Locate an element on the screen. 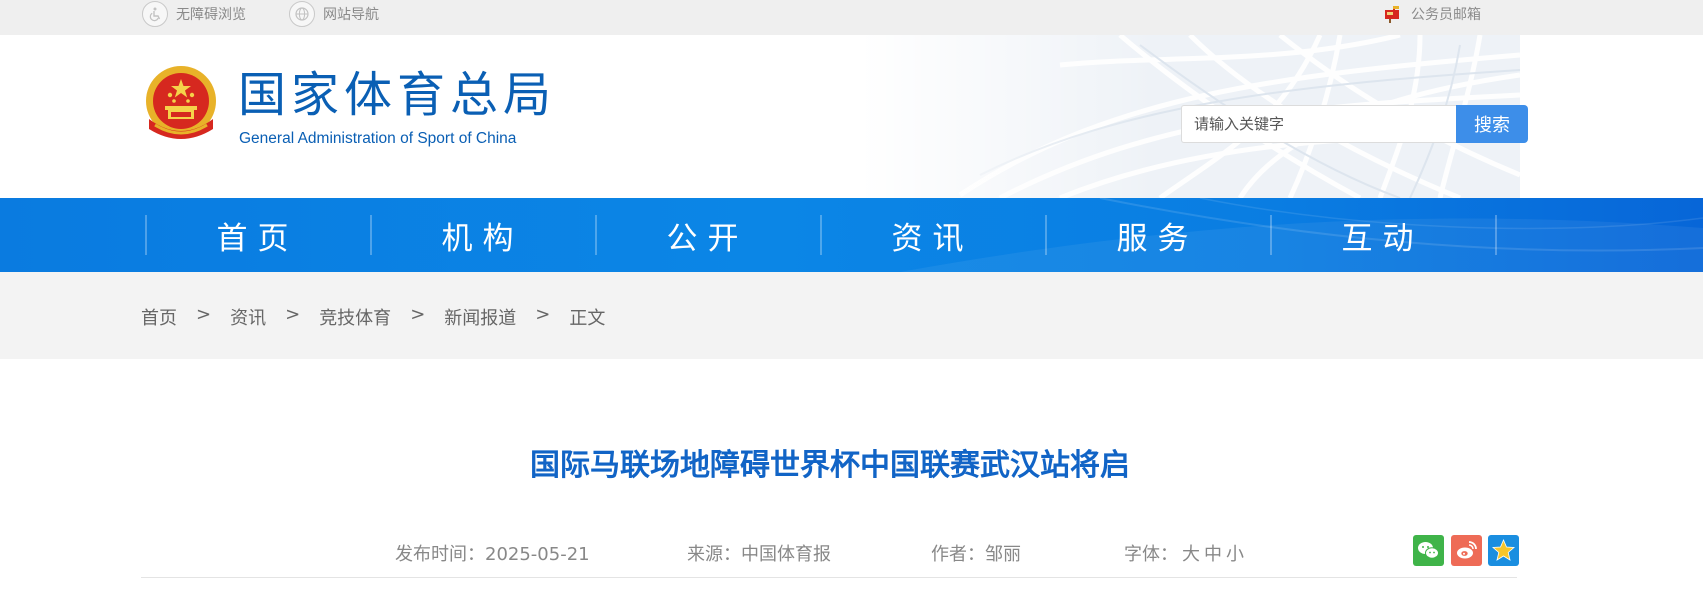  article-source: 来源：中国体育报 is located at coordinates (759, 553).